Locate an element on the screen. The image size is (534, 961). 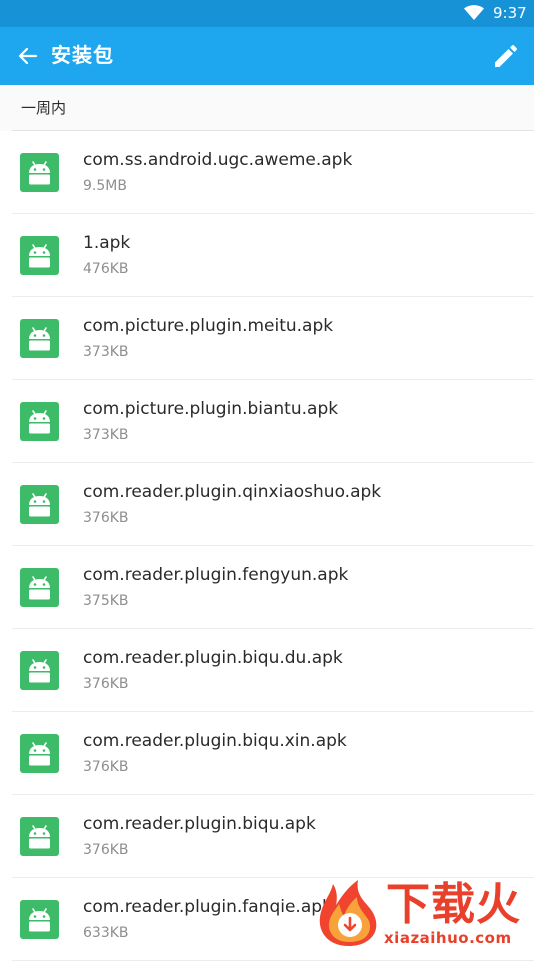
file-size: 633KB is located at coordinates (106, 933).